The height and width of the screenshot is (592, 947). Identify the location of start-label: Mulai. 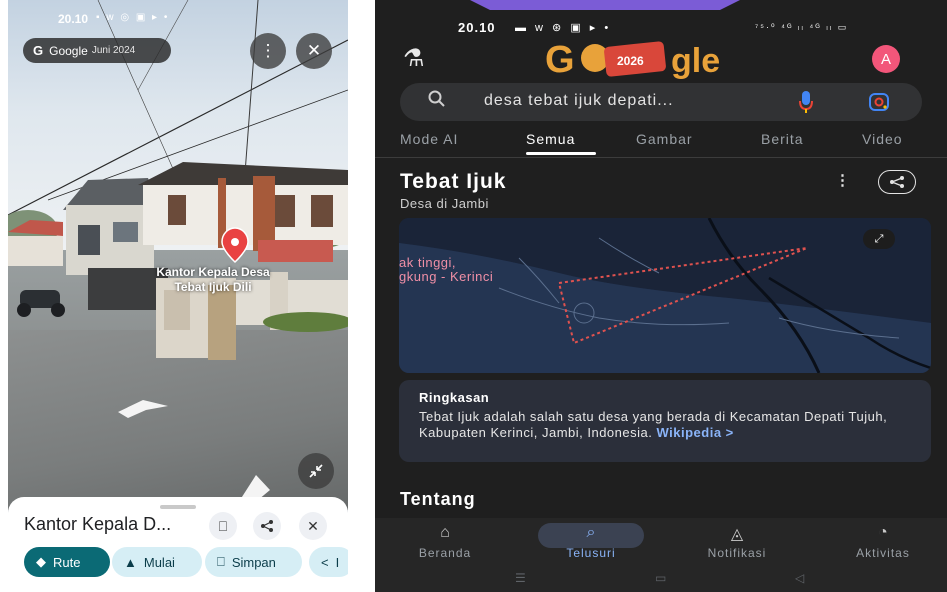
(159, 562).